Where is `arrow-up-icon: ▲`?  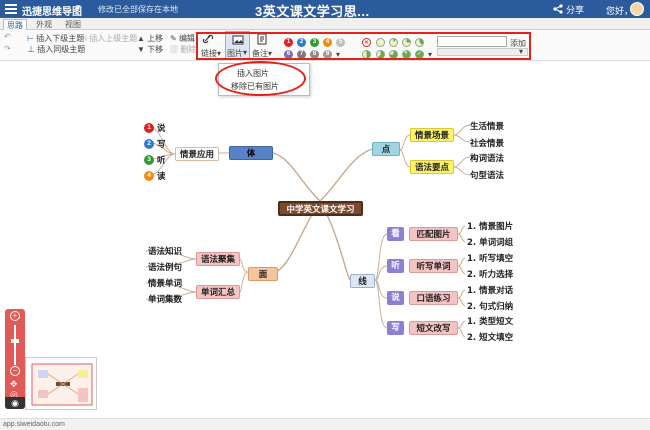 arrow-up-icon: ▲ is located at coordinates (141, 38).